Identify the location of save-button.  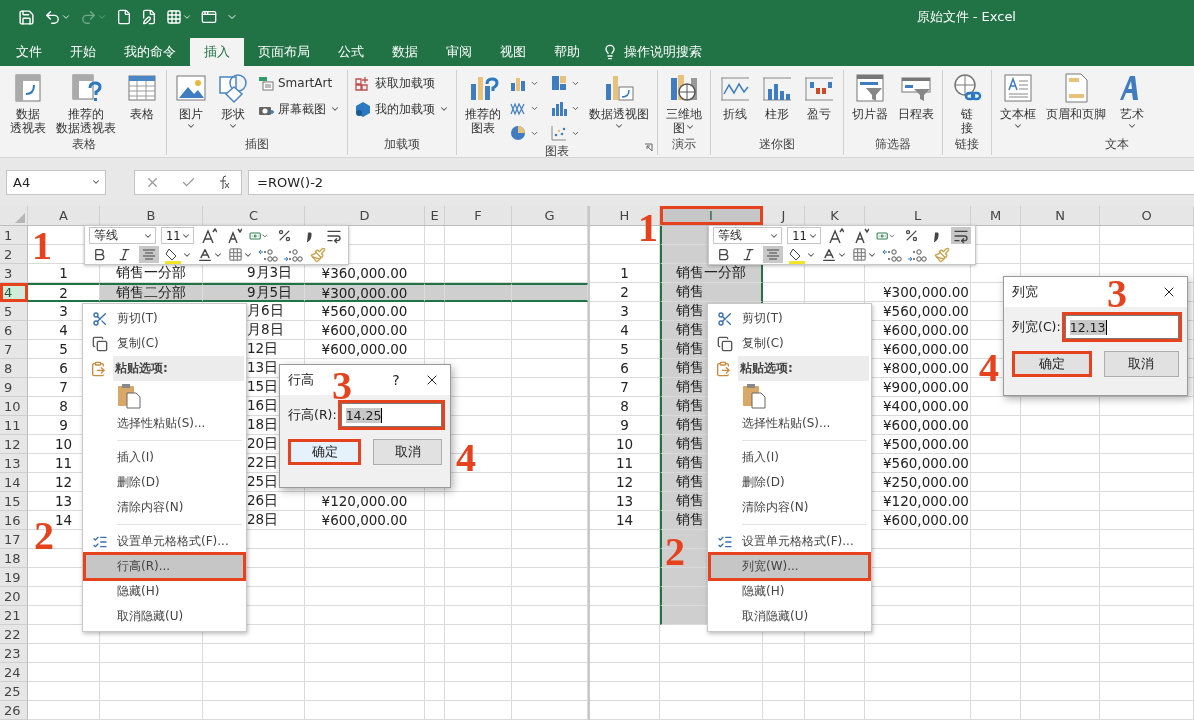
(26, 17).